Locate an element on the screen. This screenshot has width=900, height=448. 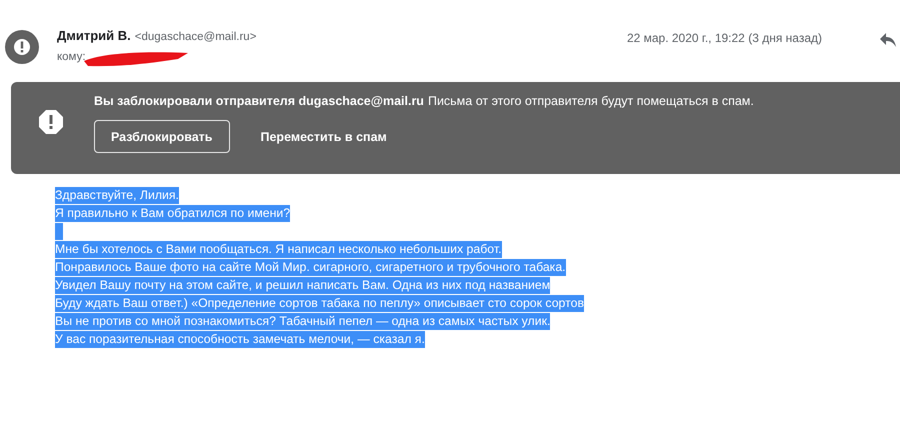
avatar-alert-icon is located at coordinates (22, 47).